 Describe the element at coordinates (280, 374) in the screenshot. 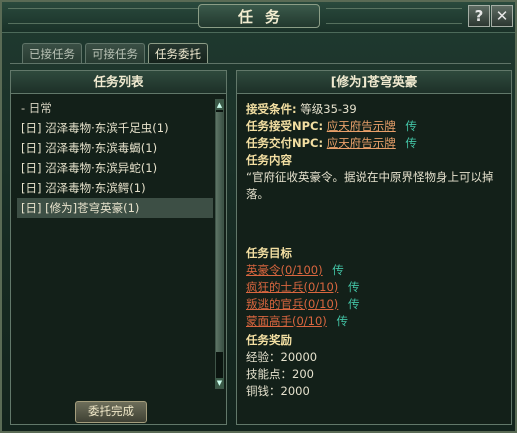

I see `reward-skill-points: 技能点：200` at that location.